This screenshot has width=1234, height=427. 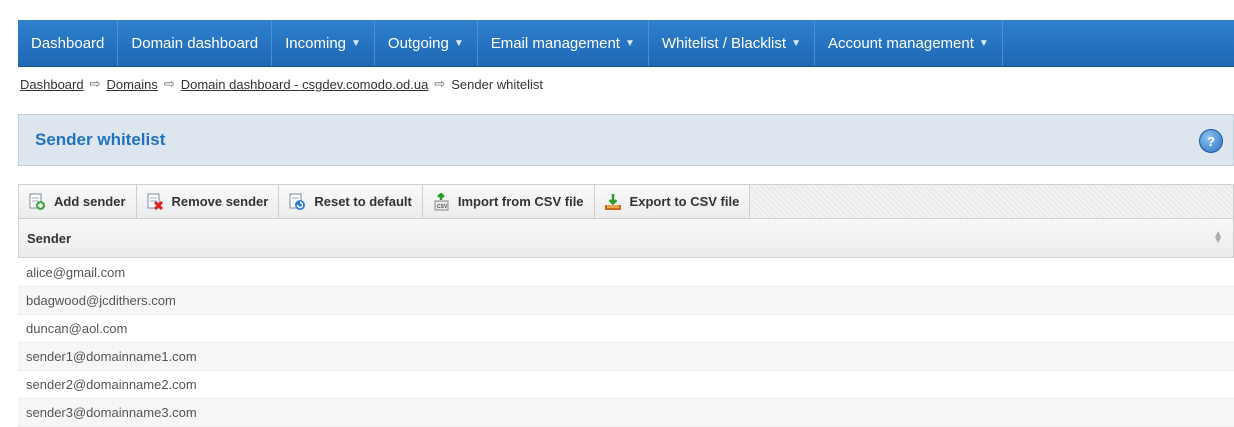 I want to click on nav-label: Incoming, so click(x=316, y=43).